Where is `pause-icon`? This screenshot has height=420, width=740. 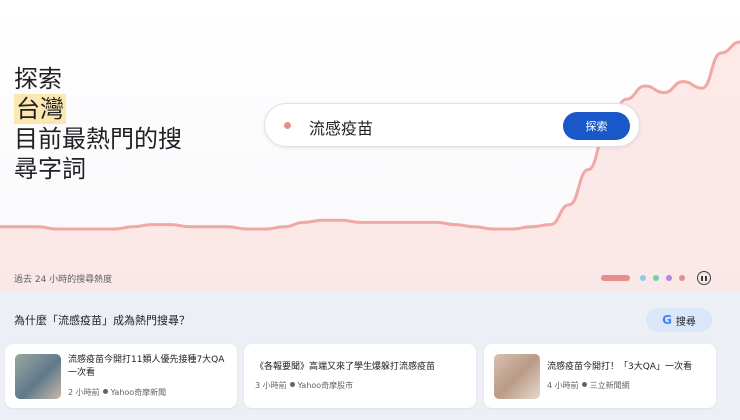 pause-icon is located at coordinates (702, 278).